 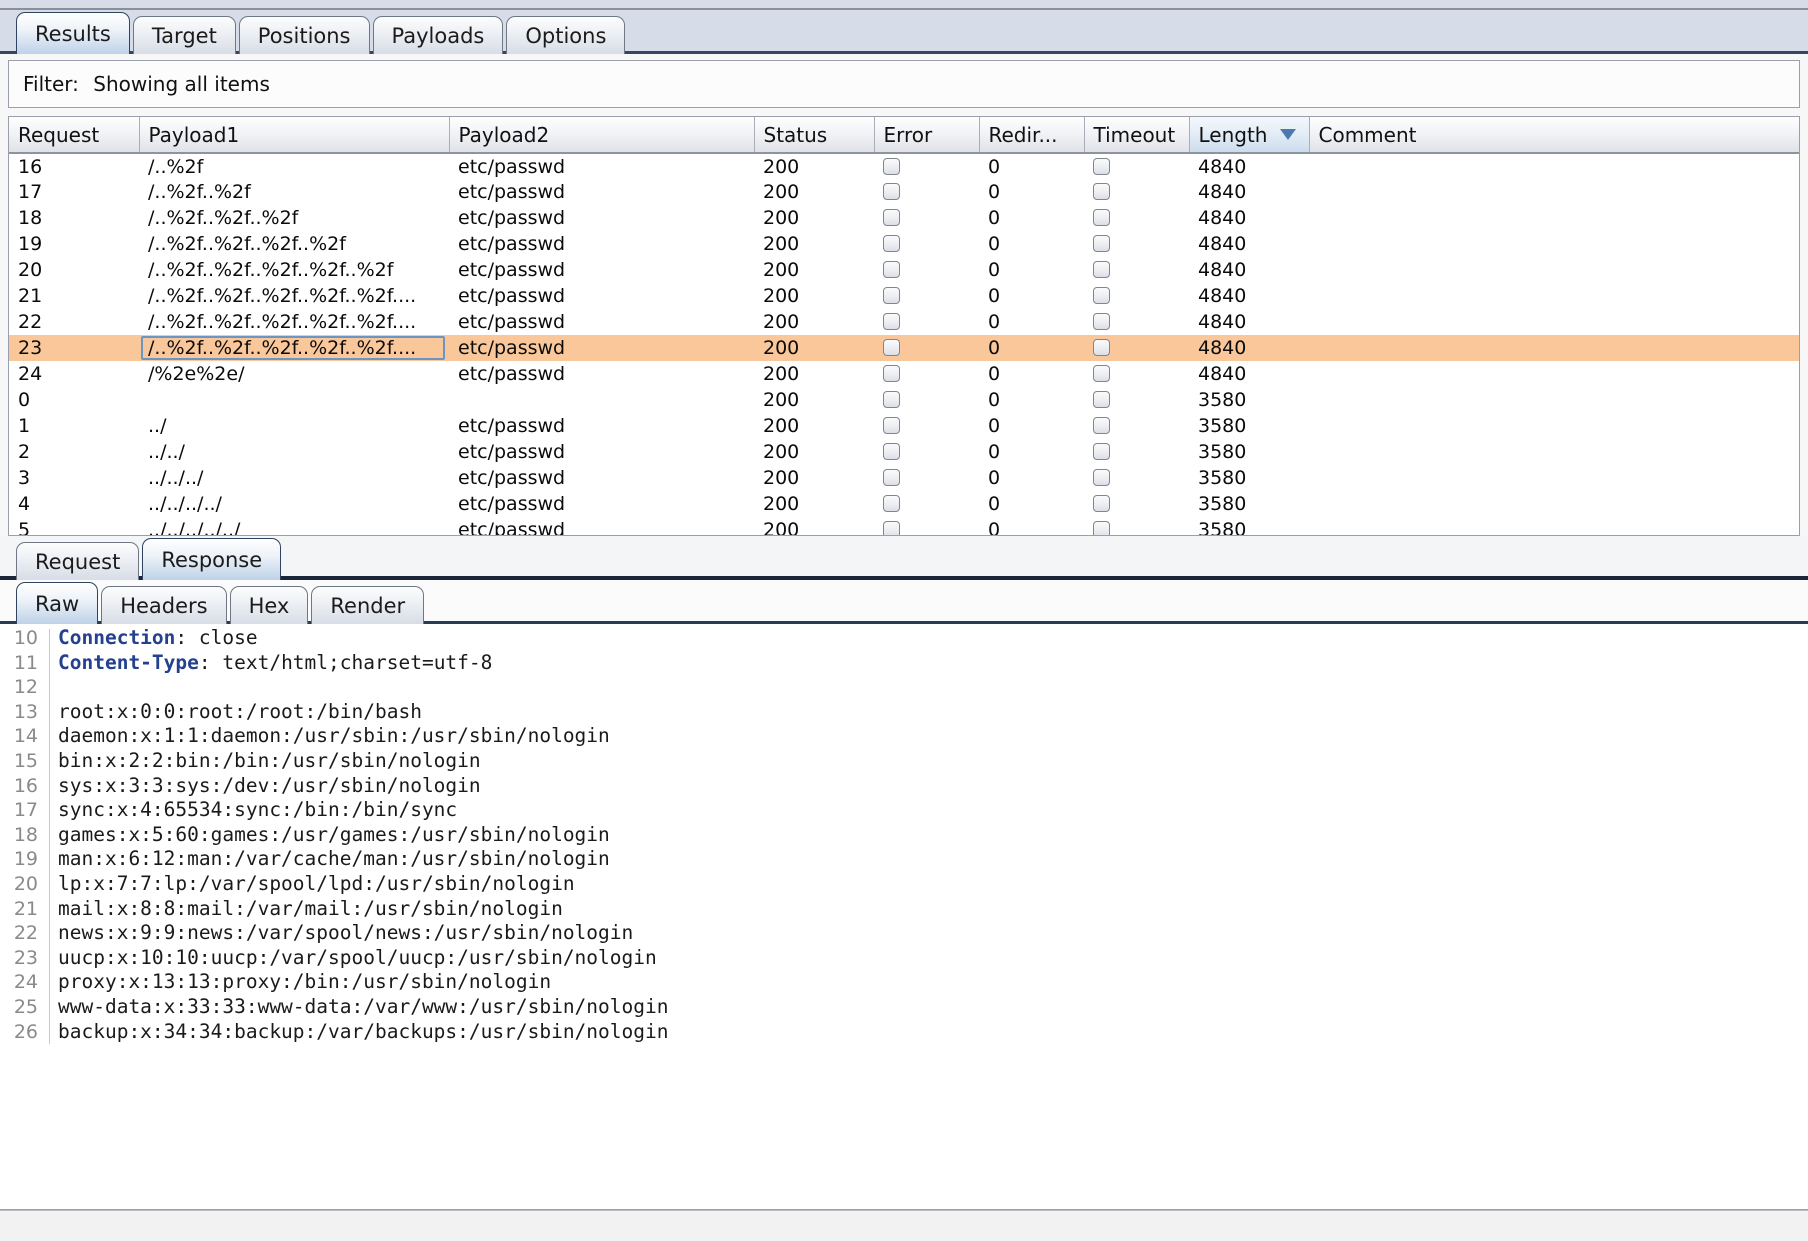 What do you see at coordinates (184, 35) in the screenshot?
I see `tab-target: Target` at bounding box center [184, 35].